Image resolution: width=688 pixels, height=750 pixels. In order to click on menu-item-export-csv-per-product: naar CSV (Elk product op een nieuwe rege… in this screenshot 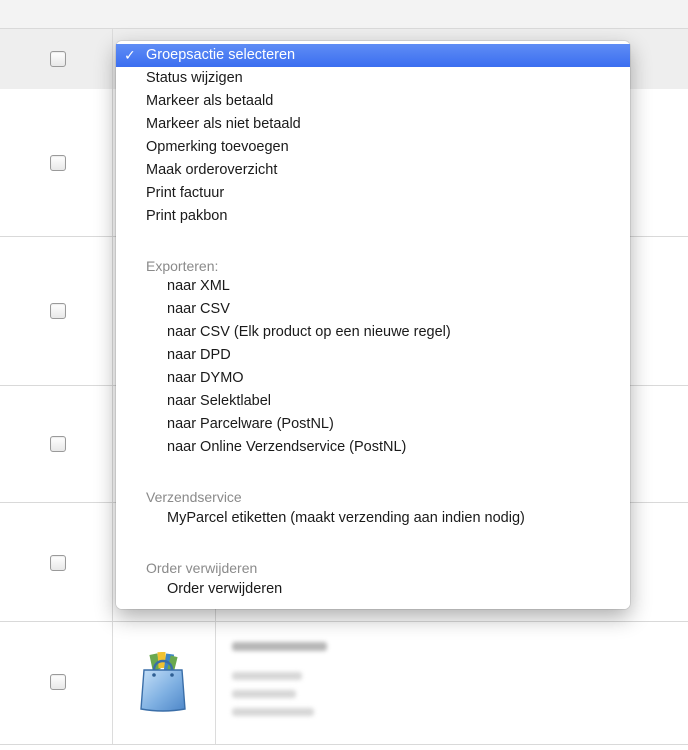, I will do `click(373, 332)`.